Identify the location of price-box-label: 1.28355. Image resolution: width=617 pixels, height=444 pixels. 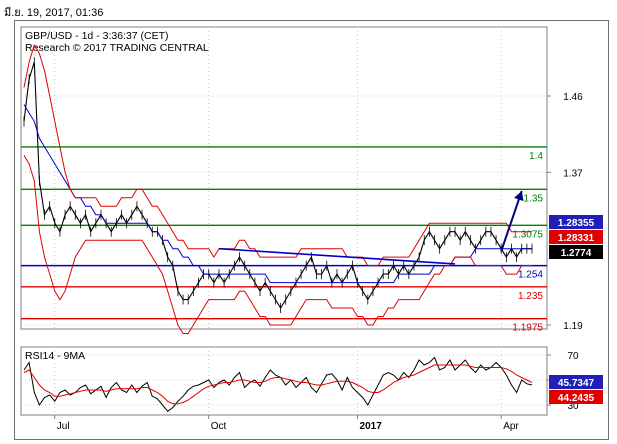
(576, 223).